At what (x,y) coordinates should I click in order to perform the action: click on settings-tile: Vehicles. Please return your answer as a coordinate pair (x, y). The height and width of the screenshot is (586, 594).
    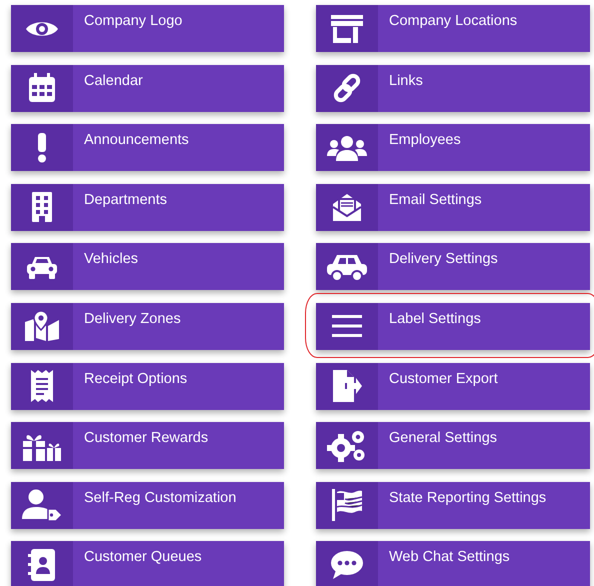
    Looking at the image, I should click on (147, 266).